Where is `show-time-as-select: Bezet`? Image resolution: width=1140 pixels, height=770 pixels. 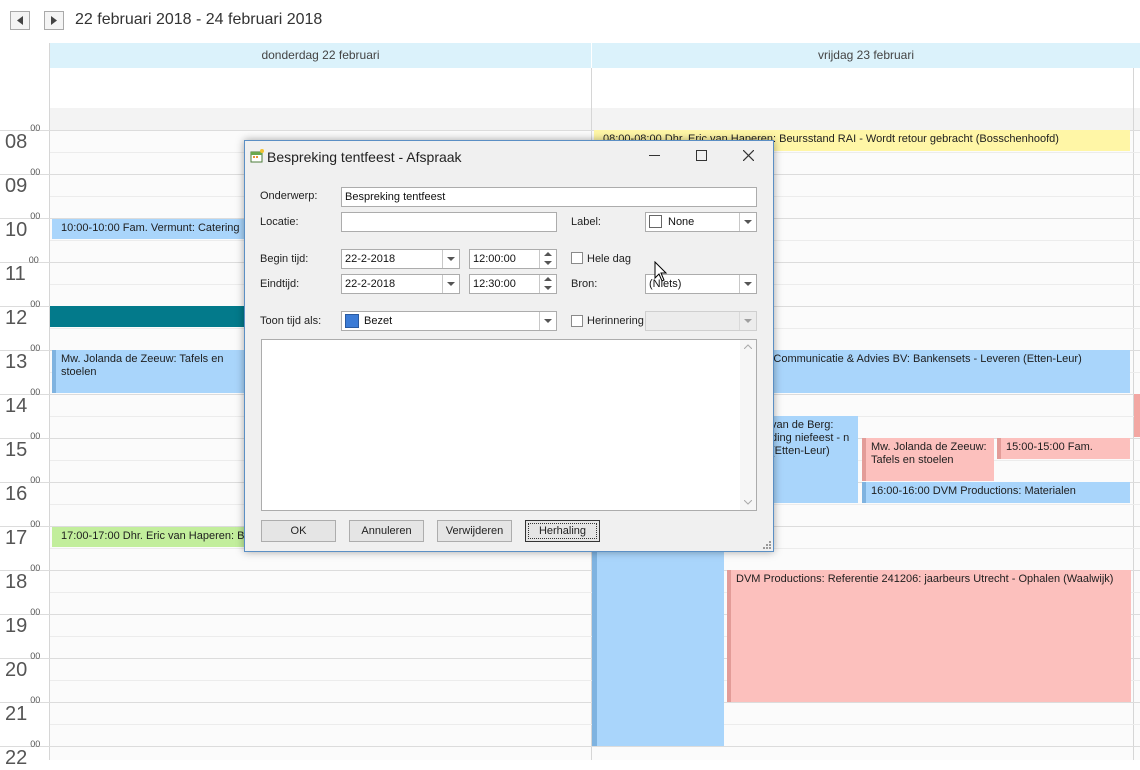 show-time-as-select: Bezet is located at coordinates (449, 321).